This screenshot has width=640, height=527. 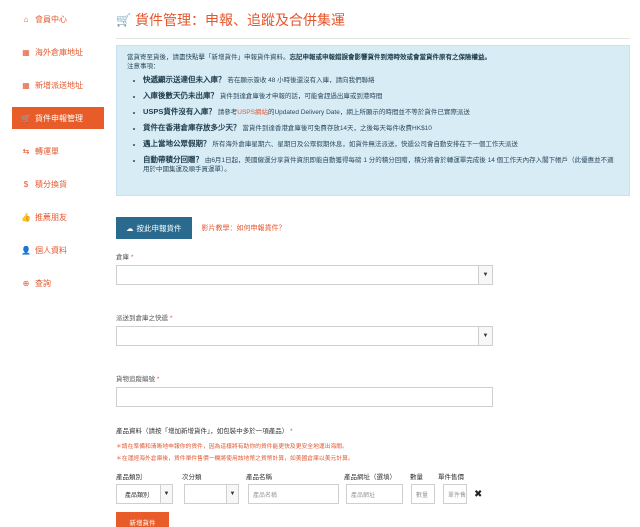 I want to click on column-header: 單件售價, so click(x=451, y=477).